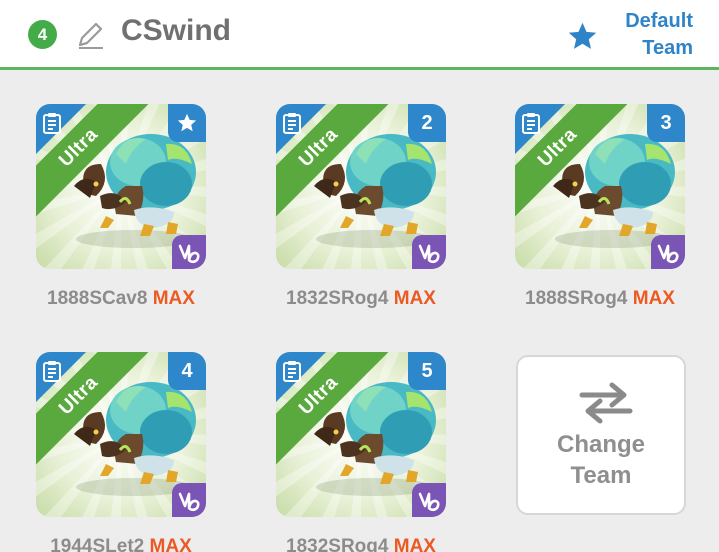  I want to click on dinosaur-label: 1888SCav8 MAX, so click(121, 299).